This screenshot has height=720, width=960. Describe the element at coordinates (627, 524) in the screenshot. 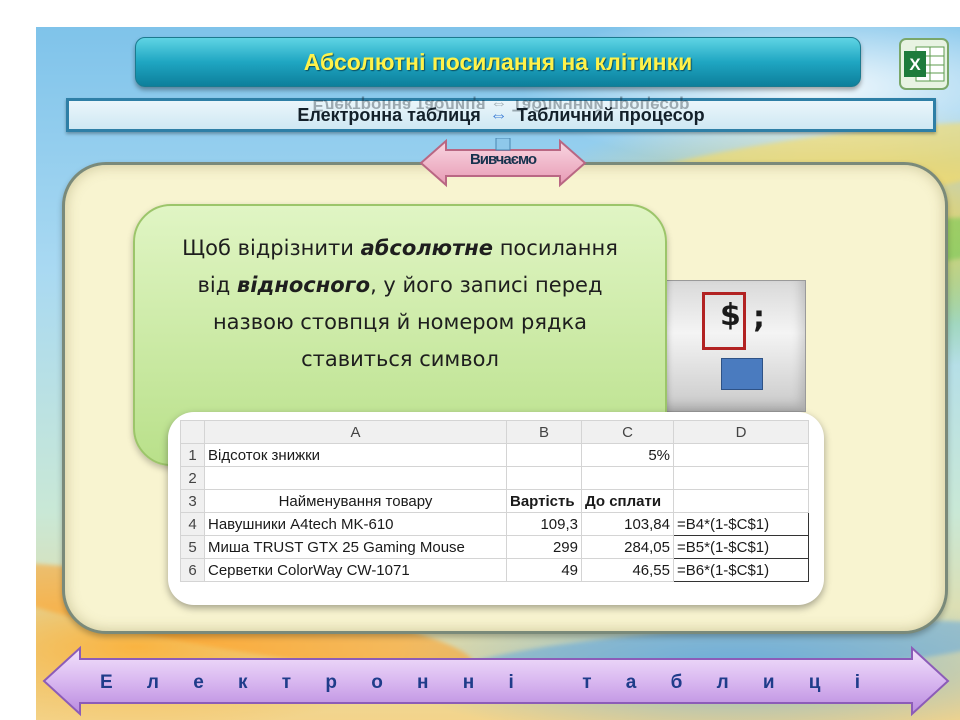

I see `cell-c4: 103,84` at that location.